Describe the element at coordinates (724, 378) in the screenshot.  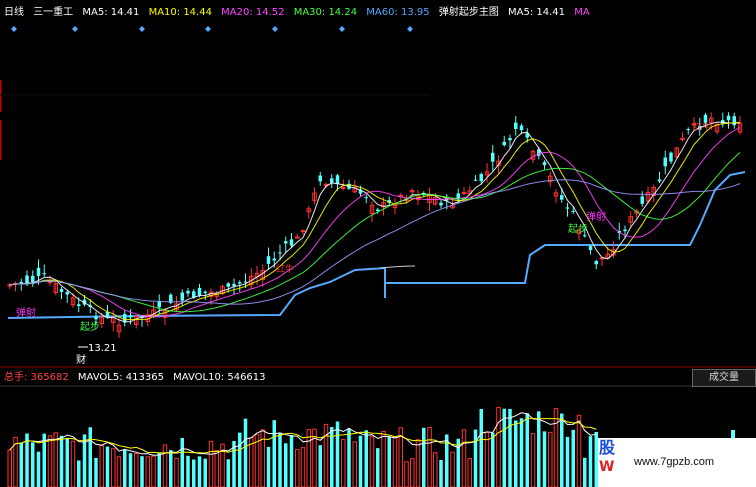
I see `volume-indicator-button: 成交量` at that location.